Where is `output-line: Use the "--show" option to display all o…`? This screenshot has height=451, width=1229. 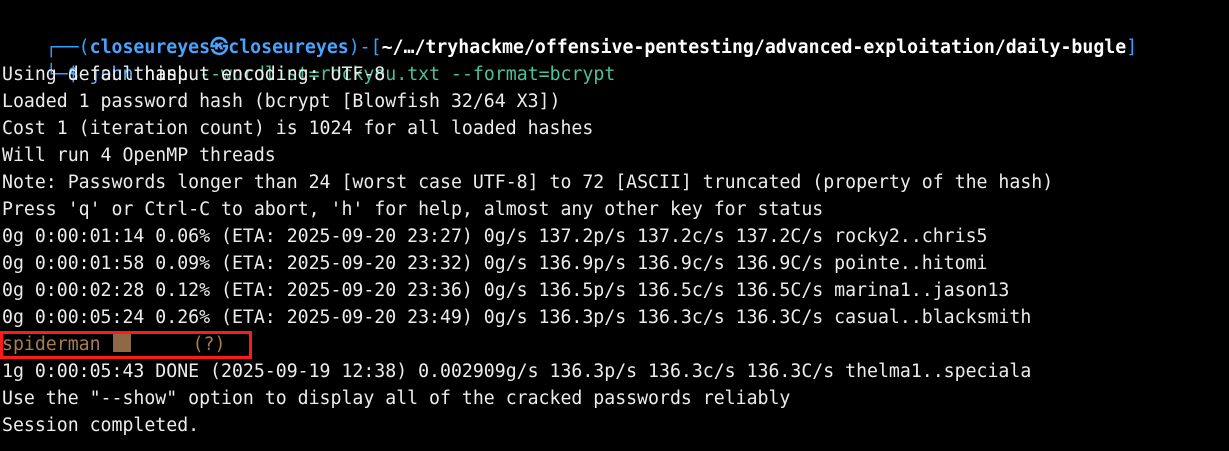 output-line: Use the "--show" option to display all o… is located at coordinates (396, 398).